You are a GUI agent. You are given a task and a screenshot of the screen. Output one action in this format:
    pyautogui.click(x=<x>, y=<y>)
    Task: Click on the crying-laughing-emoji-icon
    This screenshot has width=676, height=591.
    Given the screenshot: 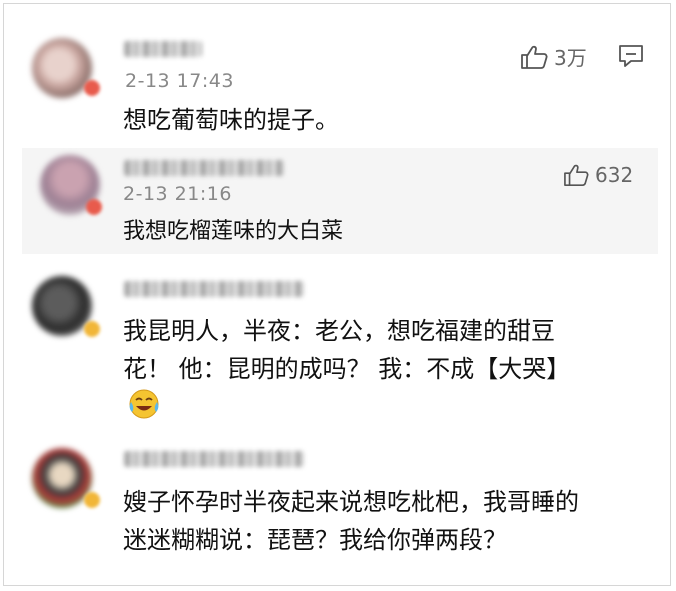 What is the action you would take?
    pyautogui.click(x=144, y=406)
    